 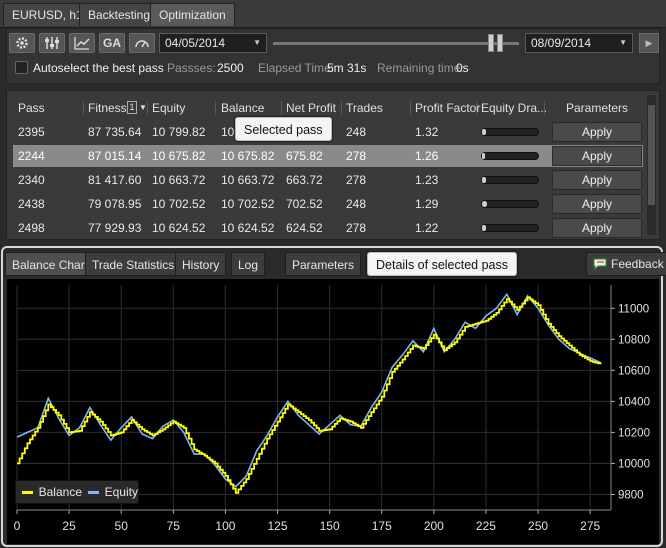 What do you see at coordinates (242, 108) in the screenshot?
I see `col-header-balance: Balance` at bounding box center [242, 108].